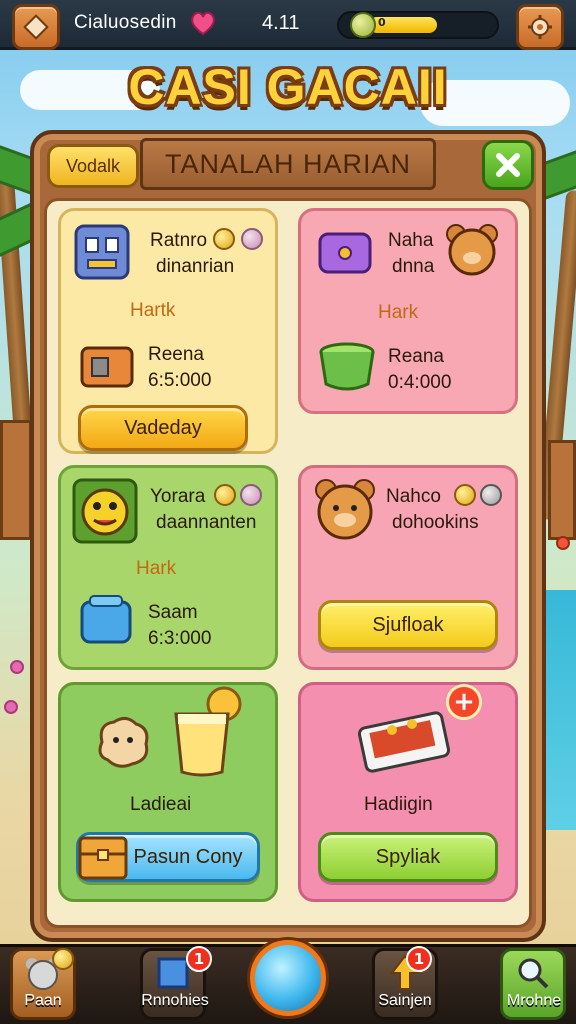 Image resolution: width=576 pixels, height=1024 pixels. I want to click on task-tag: Hartk, so click(153, 310).